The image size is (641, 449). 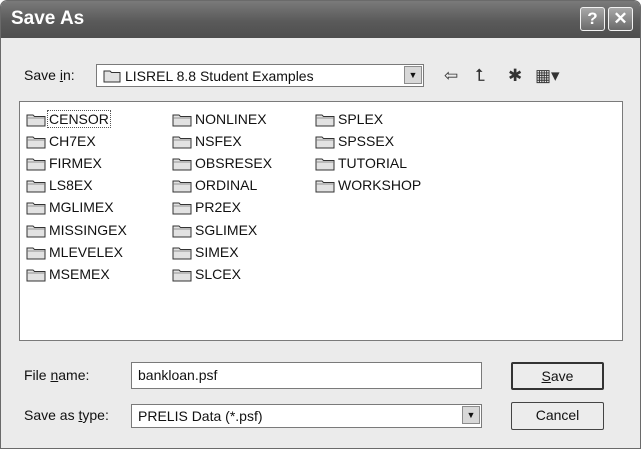 What do you see at coordinates (218, 141) in the screenshot?
I see `folder-name: NSFEX` at bounding box center [218, 141].